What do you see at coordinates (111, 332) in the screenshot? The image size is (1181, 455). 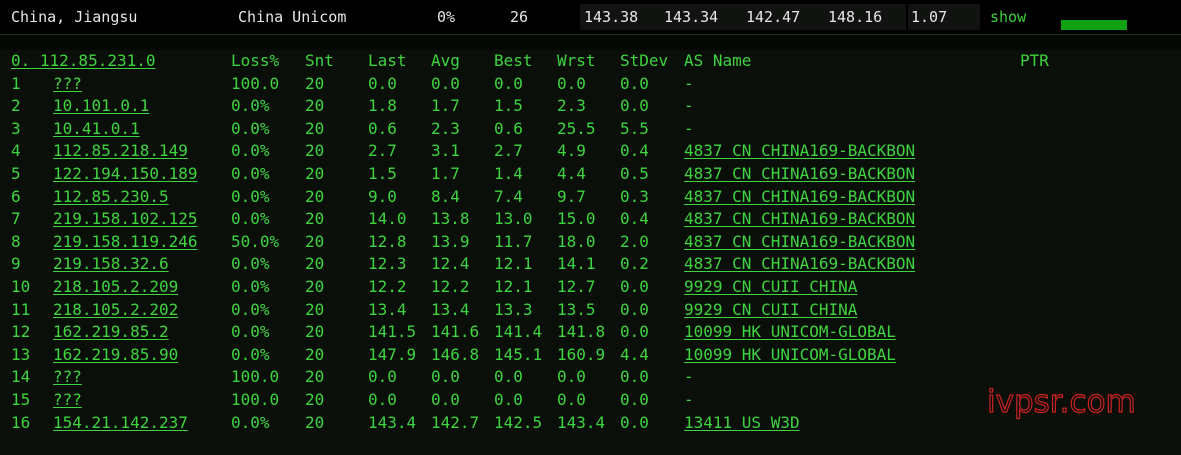 I see `host-address: 162.219.85.2` at bounding box center [111, 332].